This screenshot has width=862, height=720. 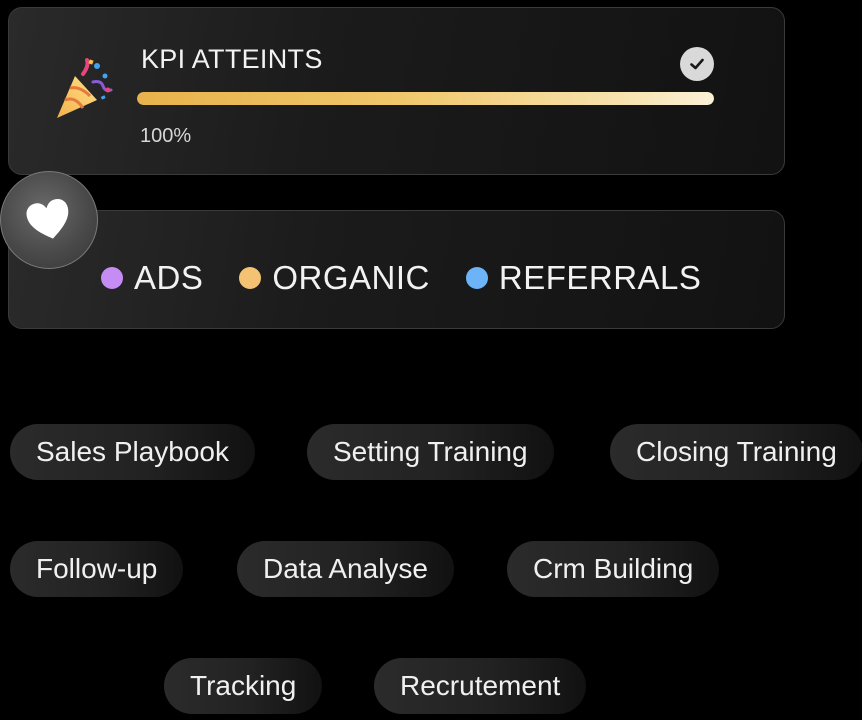 I want to click on heart-badge, so click(x=49, y=220).